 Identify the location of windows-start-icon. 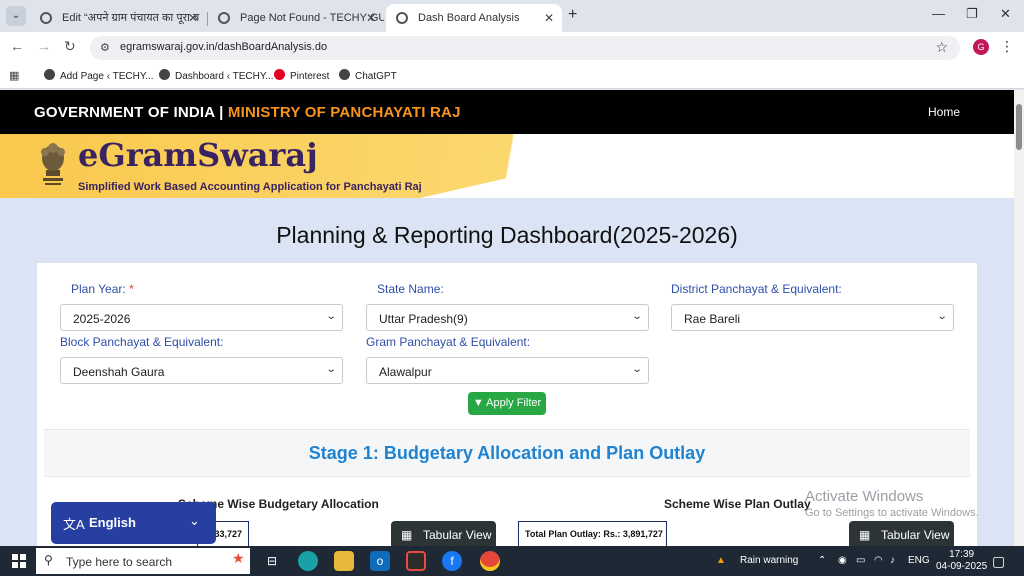
(19, 561).